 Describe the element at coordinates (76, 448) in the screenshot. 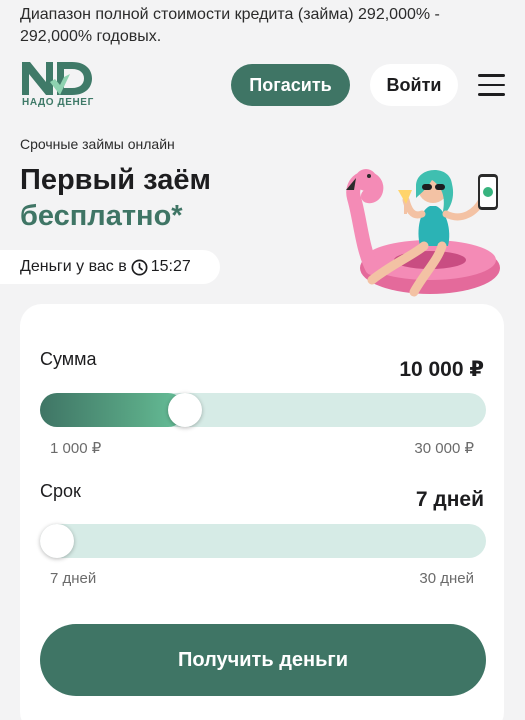

I see `amount-min: 1 000 ₽` at that location.